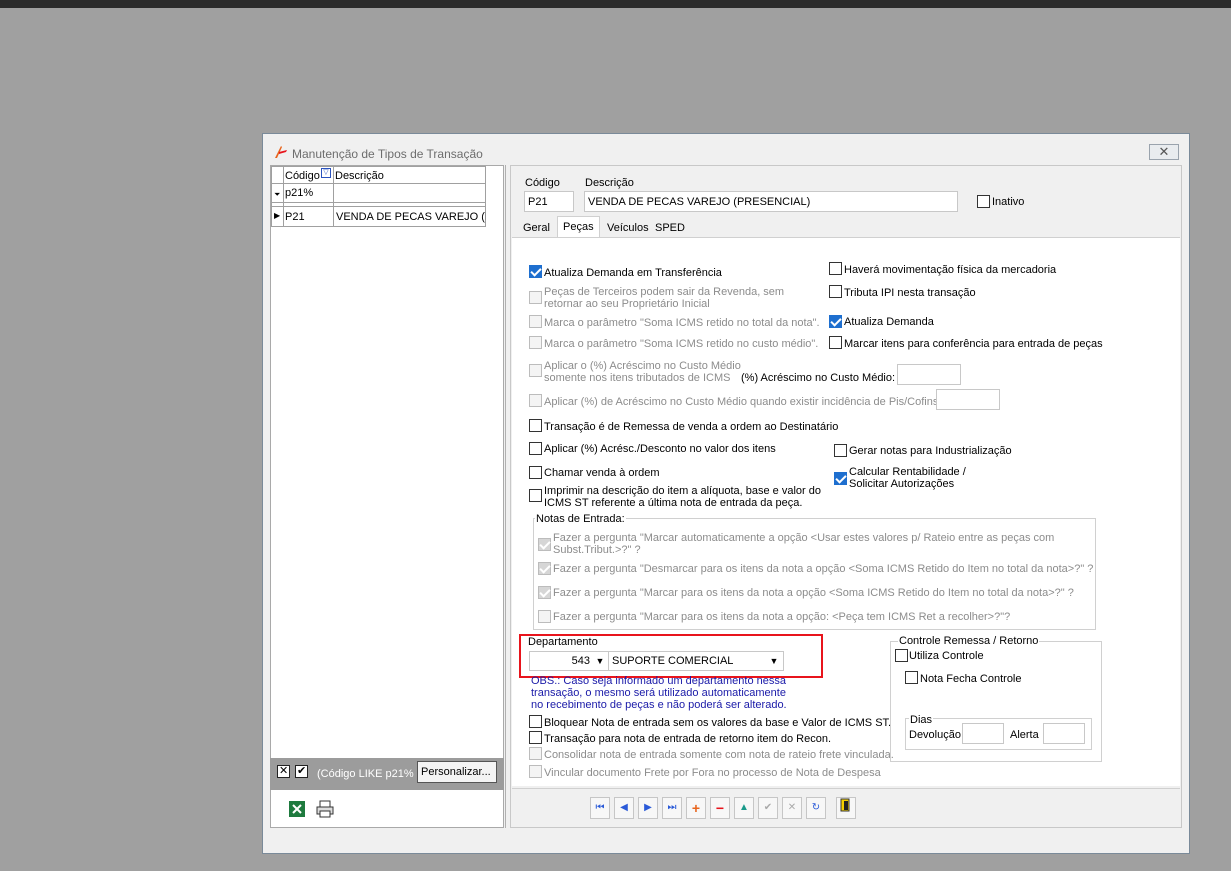 This screenshot has height=871, width=1231. Describe the element at coordinates (1008, 202) in the screenshot. I see `inativo-label: Inativo` at that location.